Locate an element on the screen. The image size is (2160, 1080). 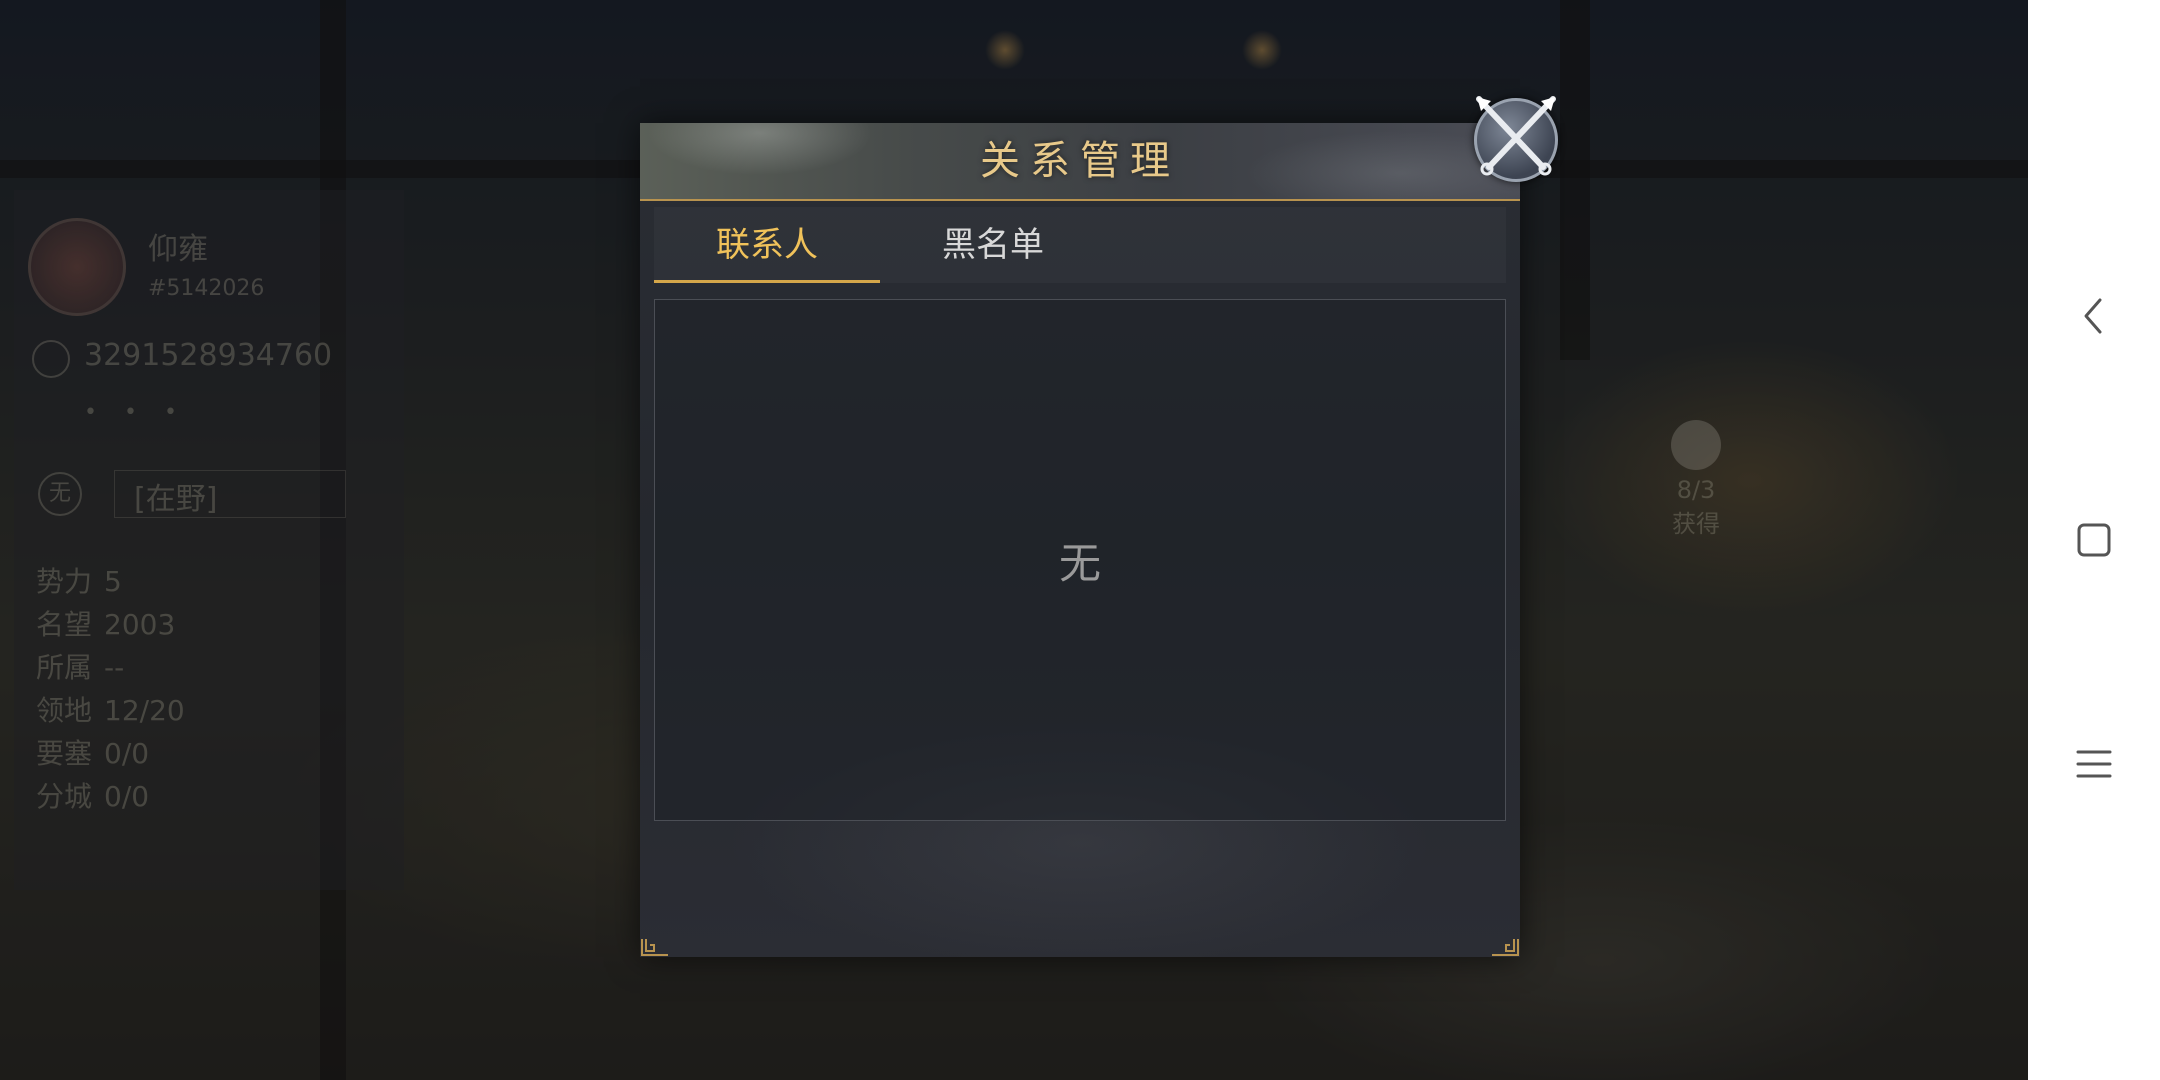
player-stats: 势力 5 名望 2003 所属 -- 领地 12/20 要塞 0/0 分城 0/0 is located at coordinates (110, 689).